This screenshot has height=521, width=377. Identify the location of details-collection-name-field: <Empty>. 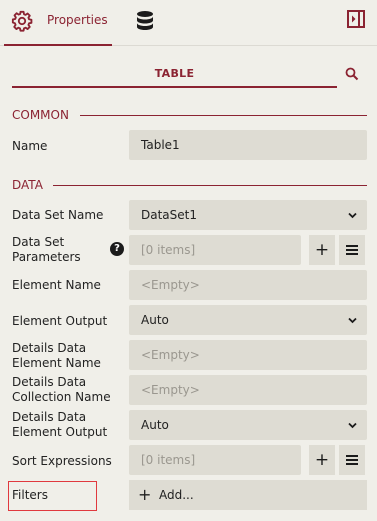
(248, 390).